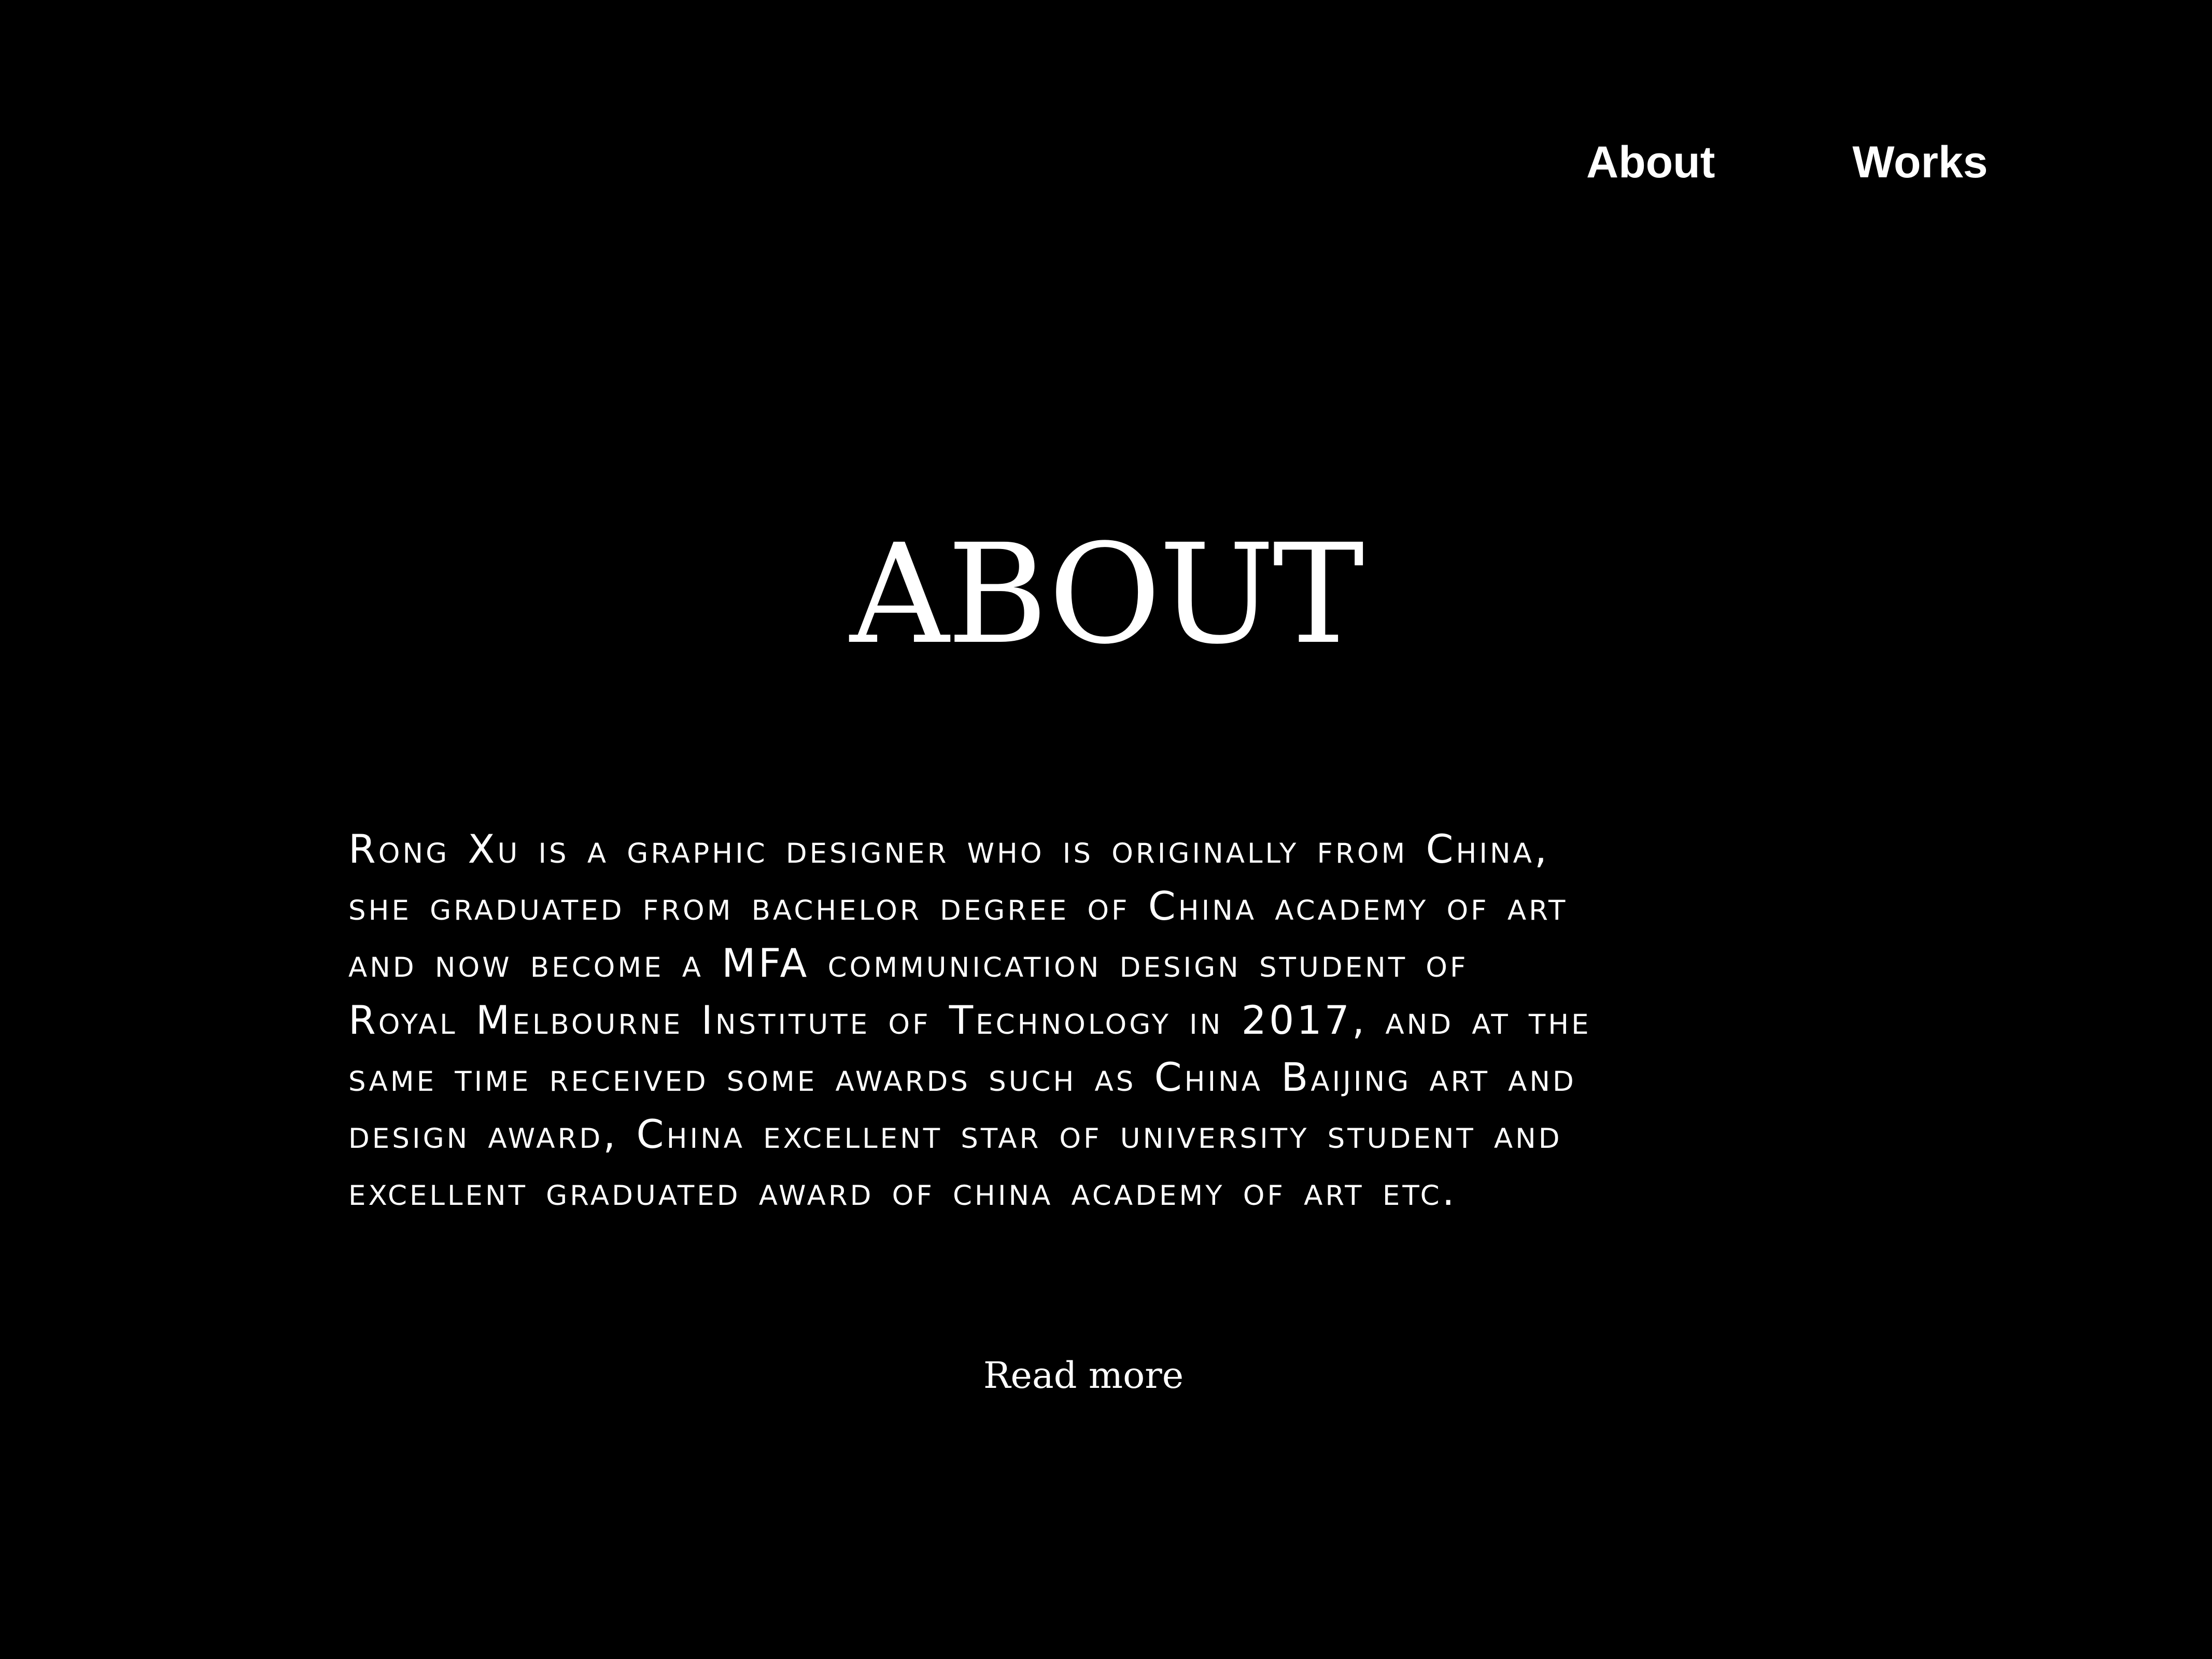  What do you see at coordinates (1107, 595) in the screenshot?
I see `page-title: ABOUT` at bounding box center [1107, 595].